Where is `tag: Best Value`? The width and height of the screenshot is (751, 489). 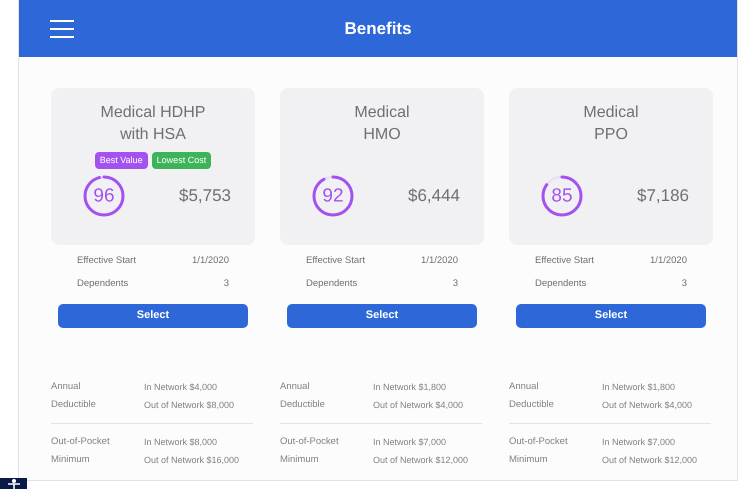
tag: Best Value is located at coordinates (121, 160).